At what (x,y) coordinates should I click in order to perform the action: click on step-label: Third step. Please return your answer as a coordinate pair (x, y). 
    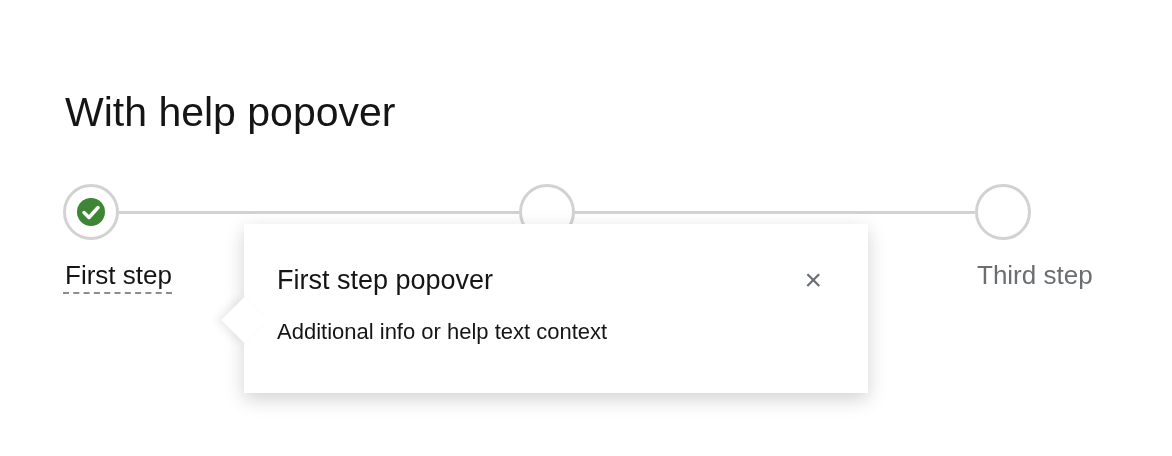
    Looking at the image, I should click on (1034, 275).